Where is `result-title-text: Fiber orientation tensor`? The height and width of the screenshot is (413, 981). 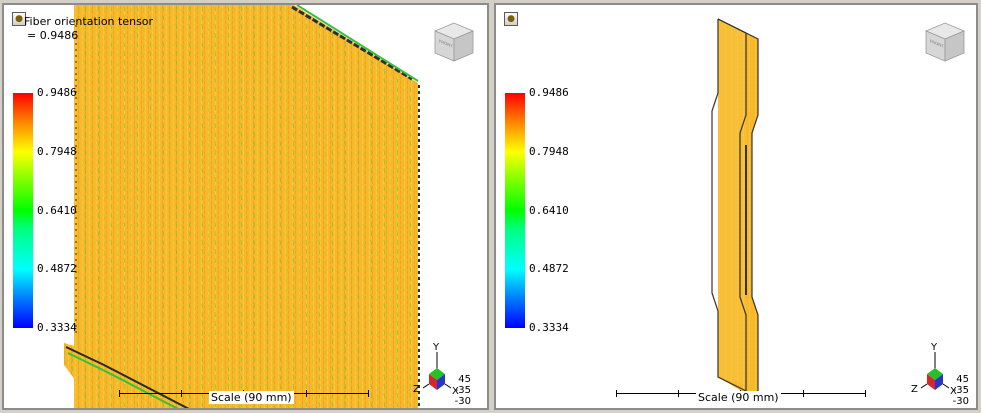
result-title-text: Fiber orientation tensor is located at coordinates (89, 21).